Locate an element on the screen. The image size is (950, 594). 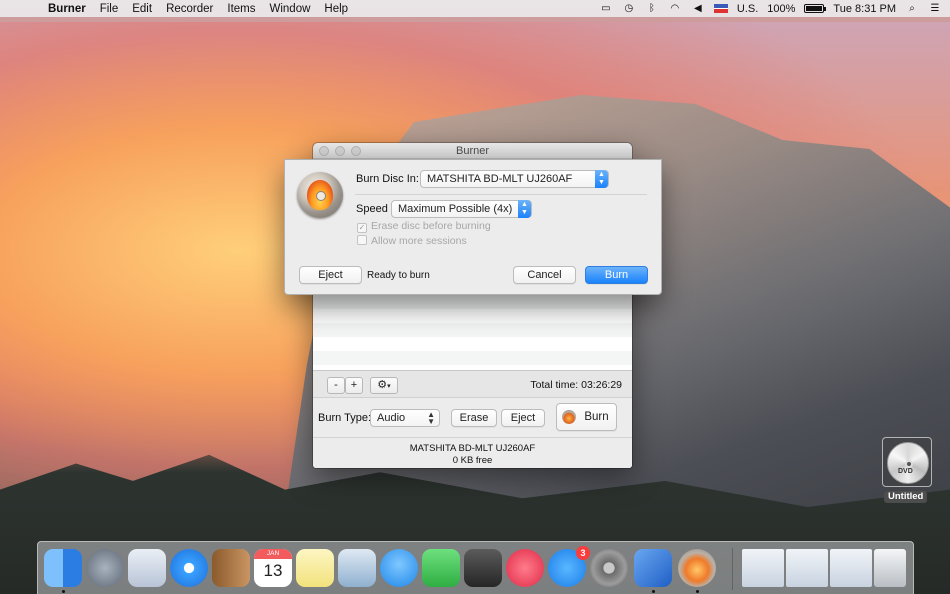
window-titlebar: Burner is located at coordinates (472, 151).